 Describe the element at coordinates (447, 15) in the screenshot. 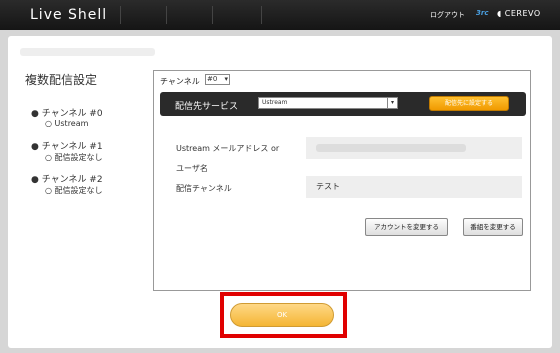

I see `logout-link: ログアウト` at that location.